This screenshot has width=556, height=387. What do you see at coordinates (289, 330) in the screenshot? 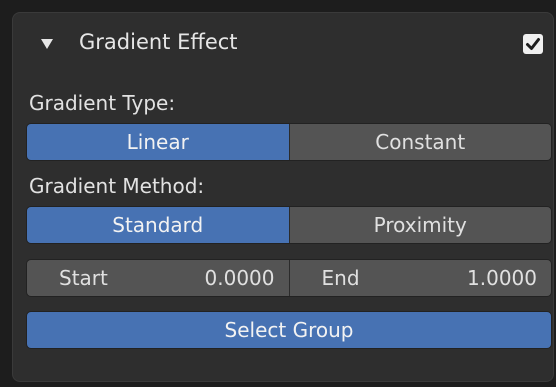
I see `select-group-button: Select Group` at bounding box center [289, 330].